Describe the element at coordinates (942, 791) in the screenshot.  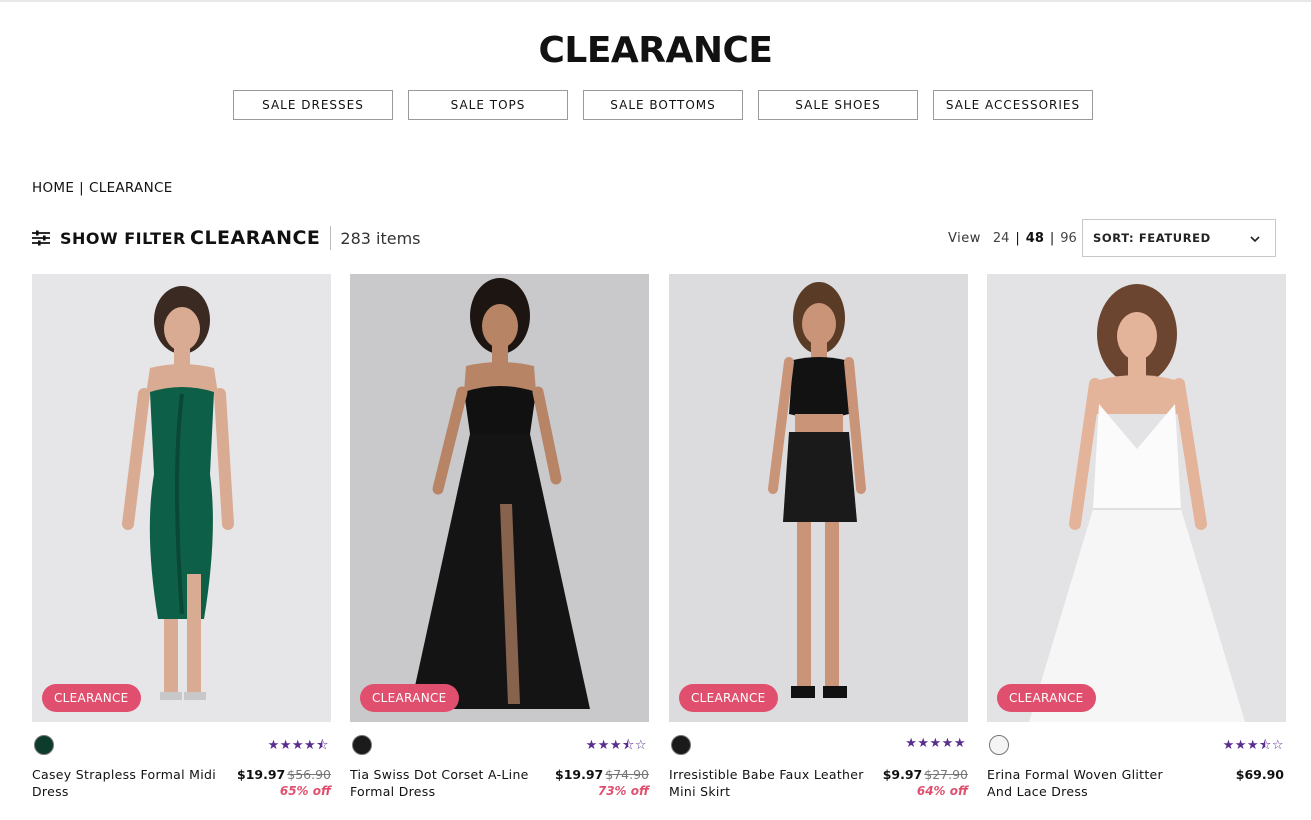
I see `discount-label: 64% off` at that location.